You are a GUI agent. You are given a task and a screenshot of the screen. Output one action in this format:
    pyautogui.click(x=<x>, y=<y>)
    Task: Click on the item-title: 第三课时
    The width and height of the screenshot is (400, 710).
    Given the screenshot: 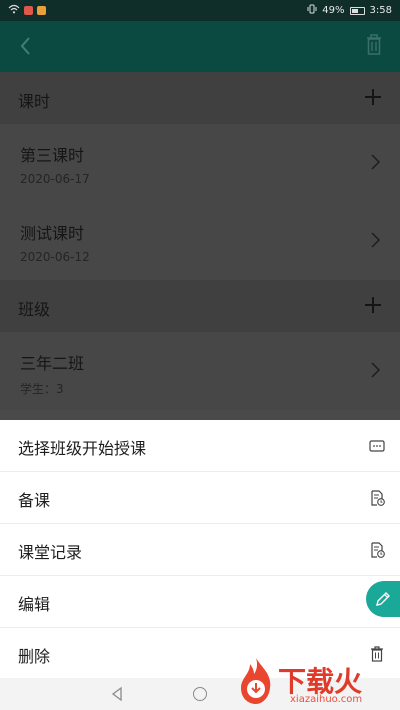 What is the action you would take?
    pyautogui.click(x=52, y=155)
    